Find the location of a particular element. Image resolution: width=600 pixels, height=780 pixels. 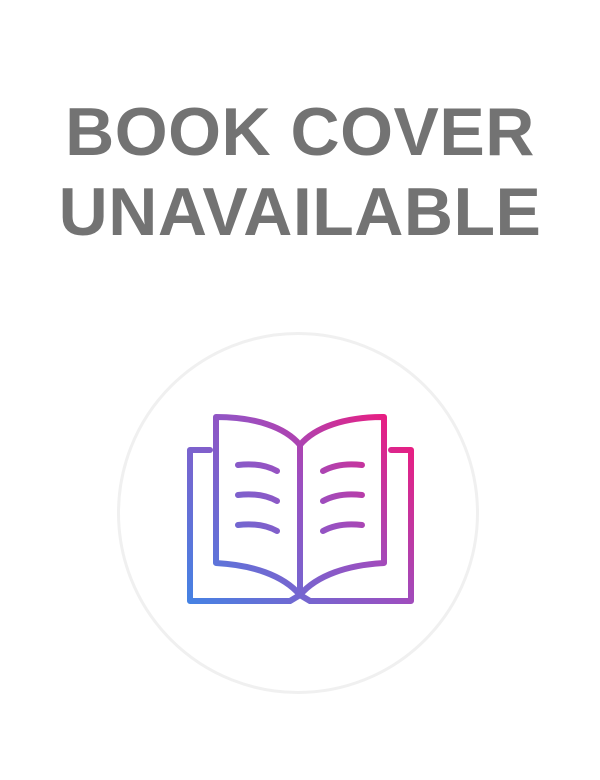

title-line-1: BOOK COVER is located at coordinates (300, 132).